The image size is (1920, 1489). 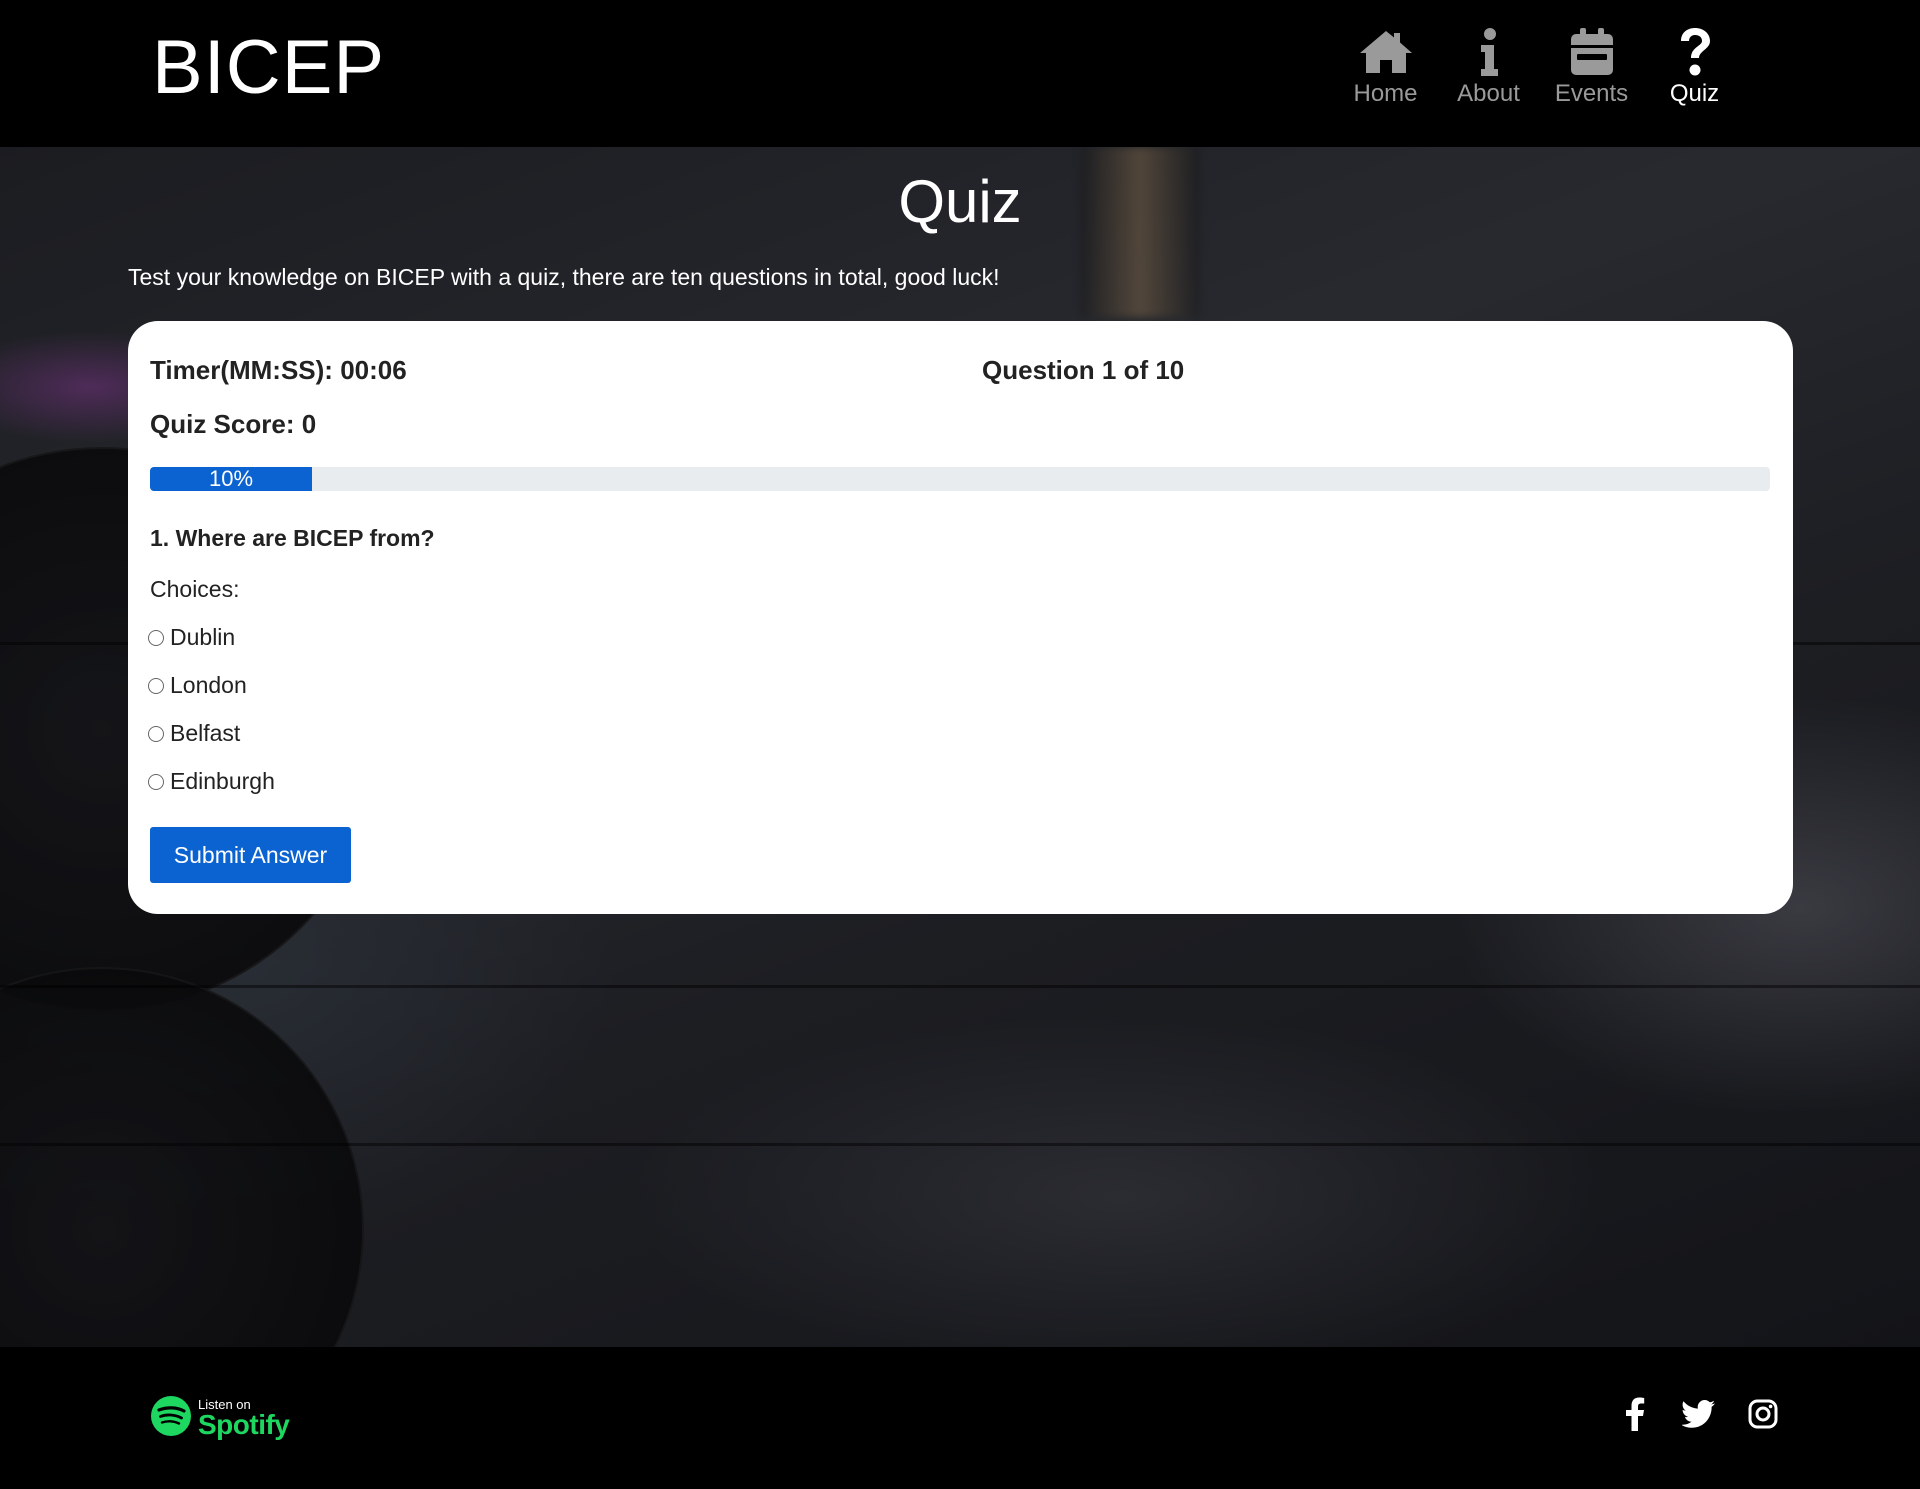 What do you see at coordinates (244, 1424) in the screenshot?
I see `spotify-wordmark: Spotify` at bounding box center [244, 1424].